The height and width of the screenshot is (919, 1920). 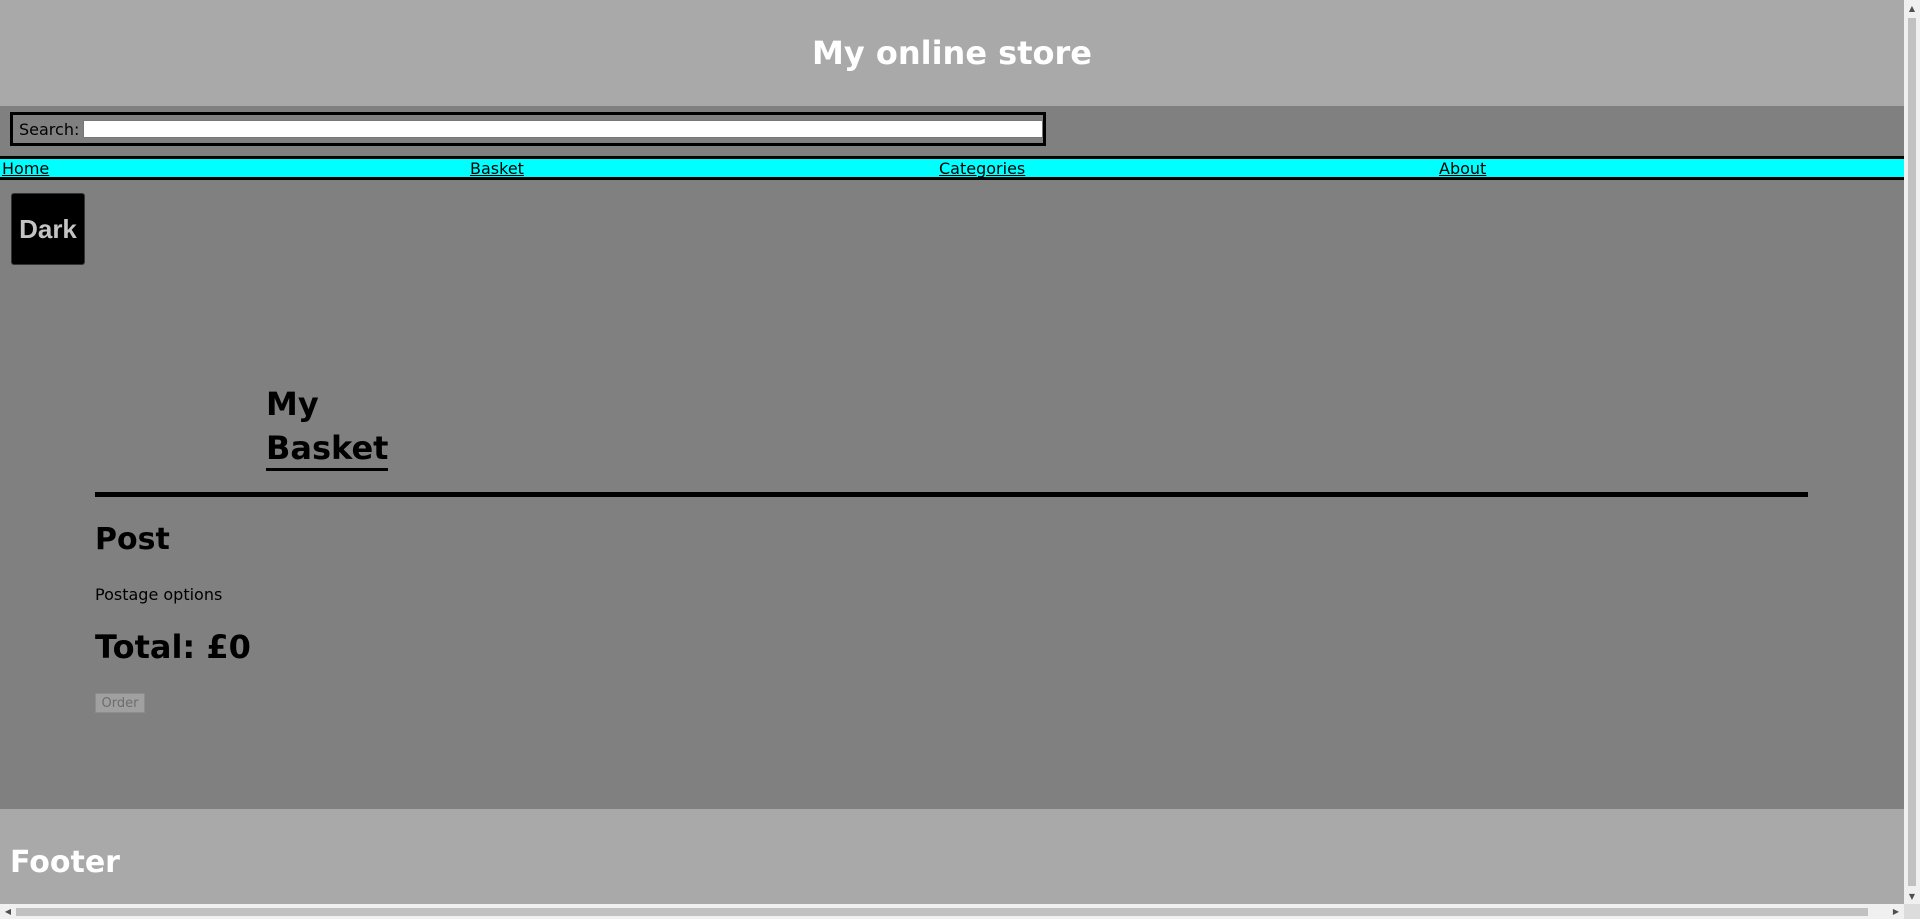 What do you see at coordinates (8, 911) in the screenshot?
I see `chevron-left-icon: ◀` at bounding box center [8, 911].